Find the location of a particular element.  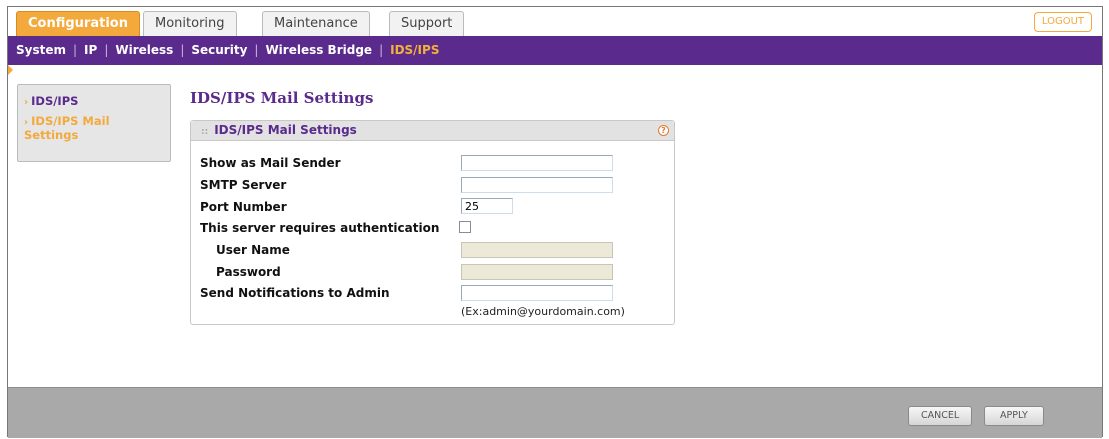

sidemenu-item-label: IDS/IPS Mail Settings is located at coordinates (67, 128).